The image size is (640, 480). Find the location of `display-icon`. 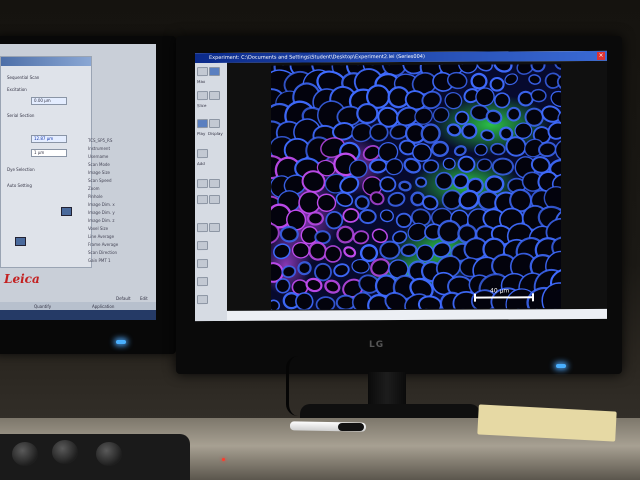

display-icon is located at coordinates (214, 123).